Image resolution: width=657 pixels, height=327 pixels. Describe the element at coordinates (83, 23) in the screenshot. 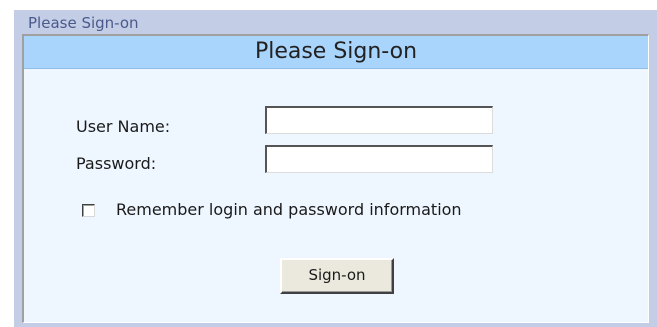

I see `frame-caption: Please Sign-on` at that location.